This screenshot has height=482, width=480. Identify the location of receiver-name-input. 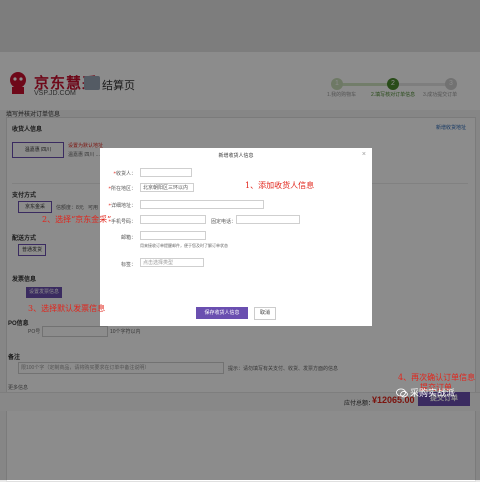
(166, 172).